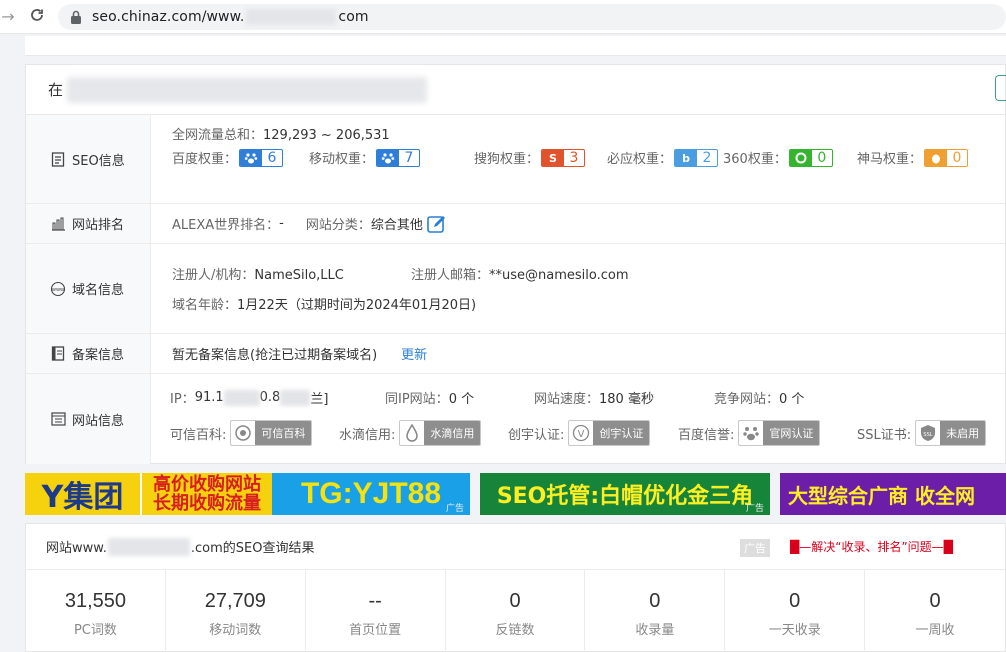 This screenshot has height=652, width=1006. What do you see at coordinates (58, 354) in the screenshot?
I see `record-book-icon` at bounding box center [58, 354].